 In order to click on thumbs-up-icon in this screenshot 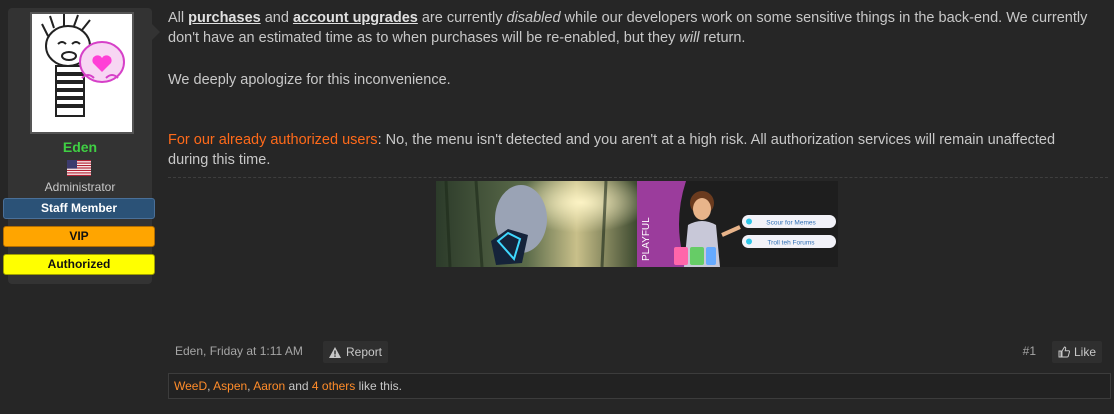, I will do `click(1064, 352)`.